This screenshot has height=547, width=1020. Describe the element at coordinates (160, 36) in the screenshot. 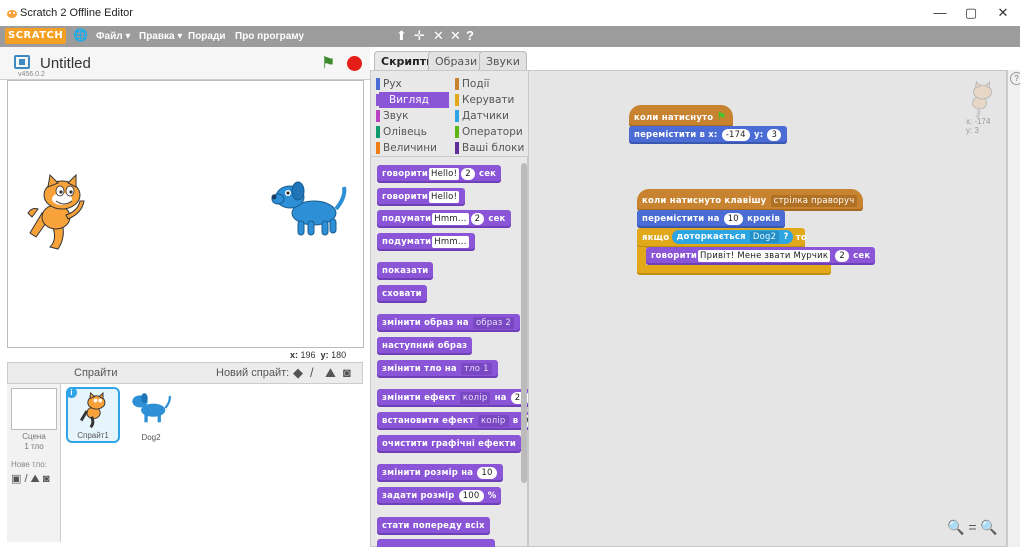

I see `menu-edit: Правка ▾` at that location.